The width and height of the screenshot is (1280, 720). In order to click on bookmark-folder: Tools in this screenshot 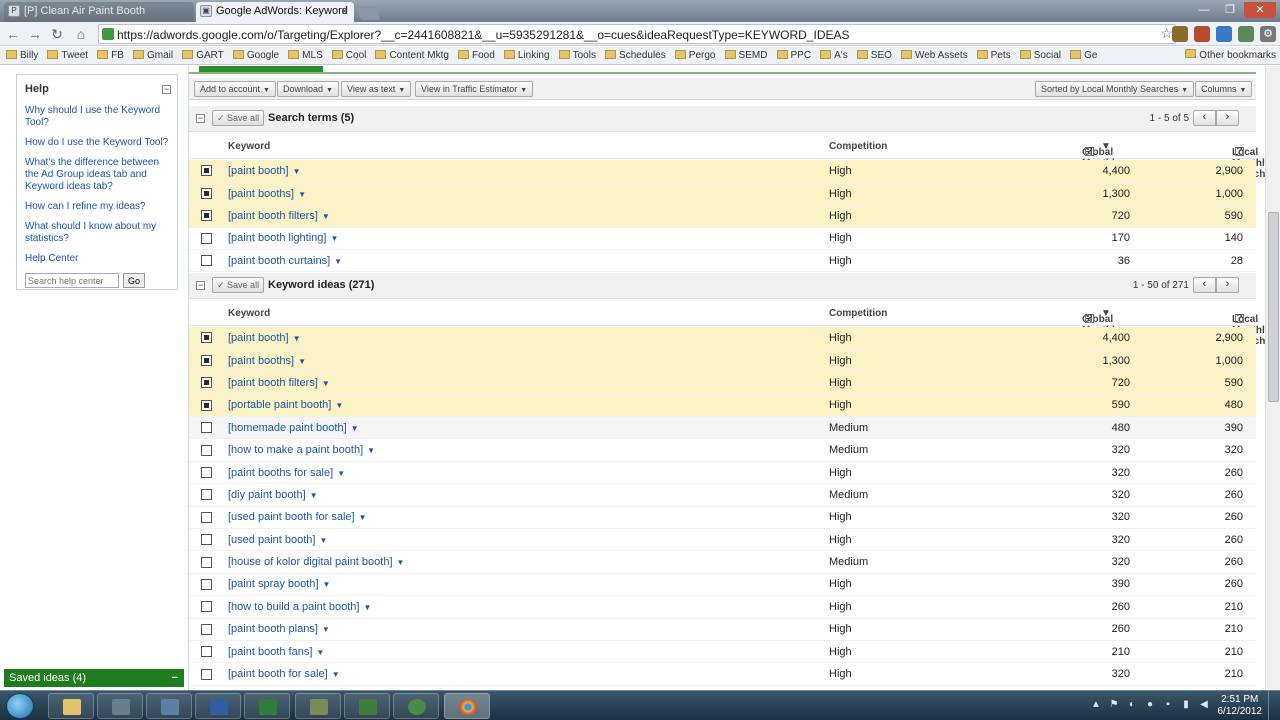, I will do `click(577, 55)`.